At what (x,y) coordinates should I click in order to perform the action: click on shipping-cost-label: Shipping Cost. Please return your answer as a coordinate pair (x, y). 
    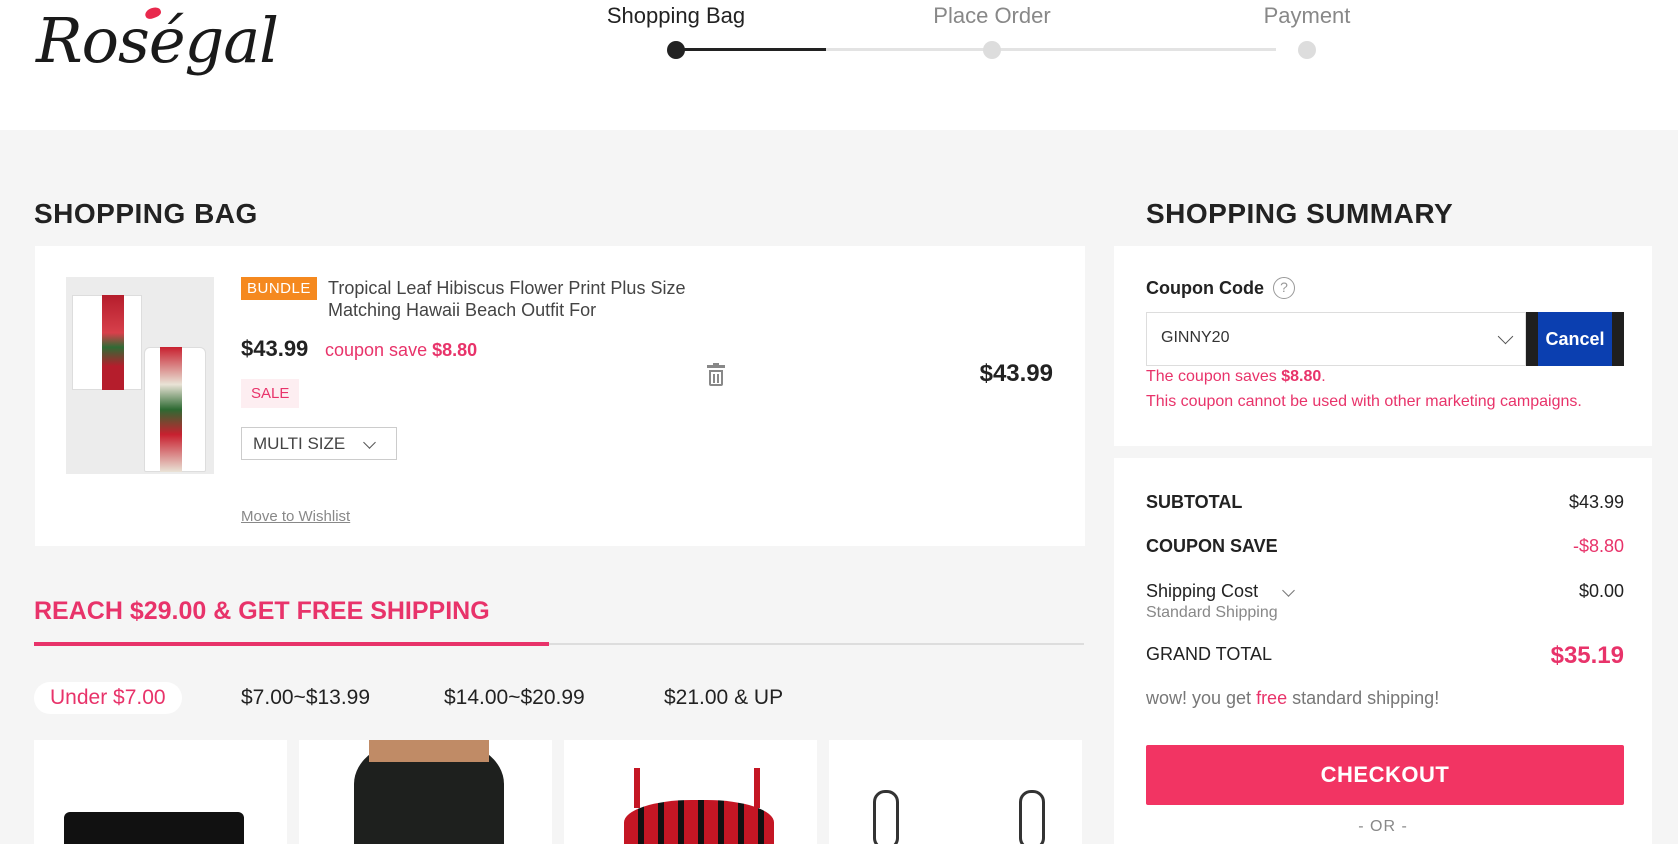
    Looking at the image, I should click on (1202, 591).